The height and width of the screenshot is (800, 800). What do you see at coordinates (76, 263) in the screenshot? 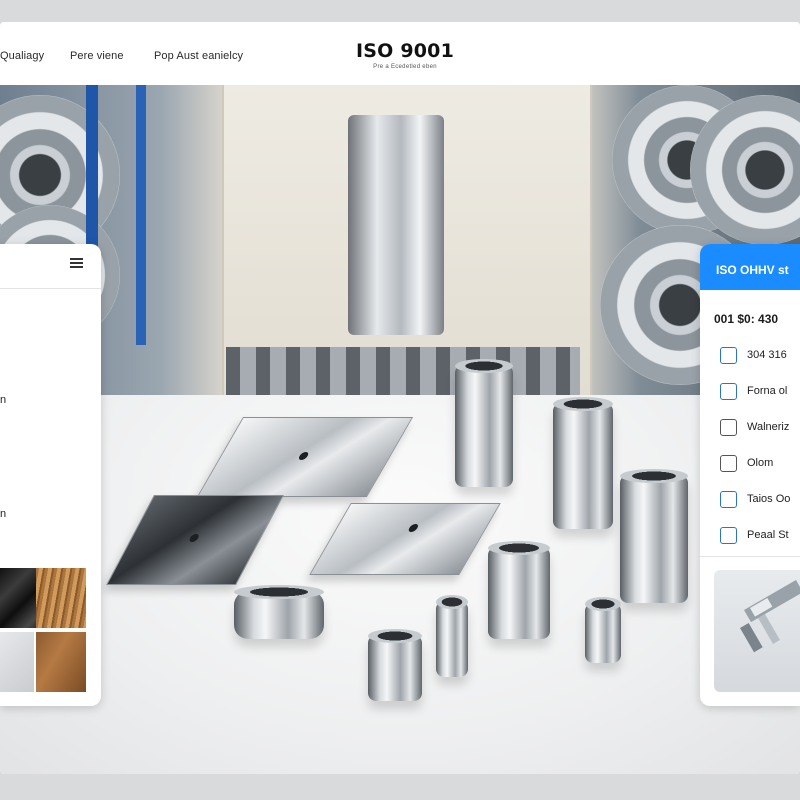
I see `hamburger-menu-icon` at bounding box center [76, 263].